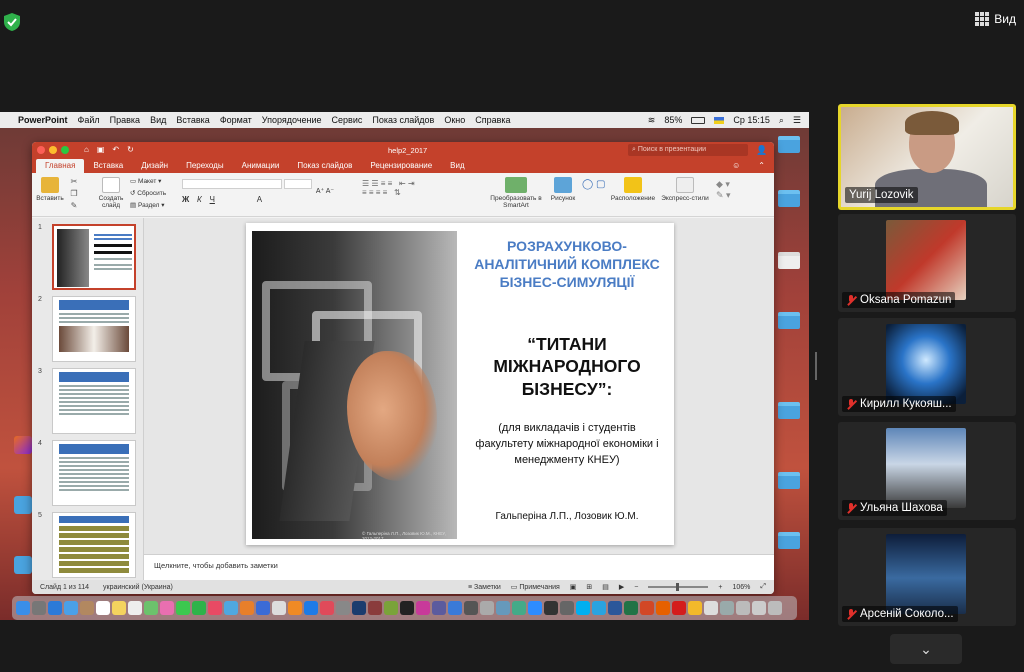 The image size is (1024, 672). I want to click on notes-icon, so click(119, 608).